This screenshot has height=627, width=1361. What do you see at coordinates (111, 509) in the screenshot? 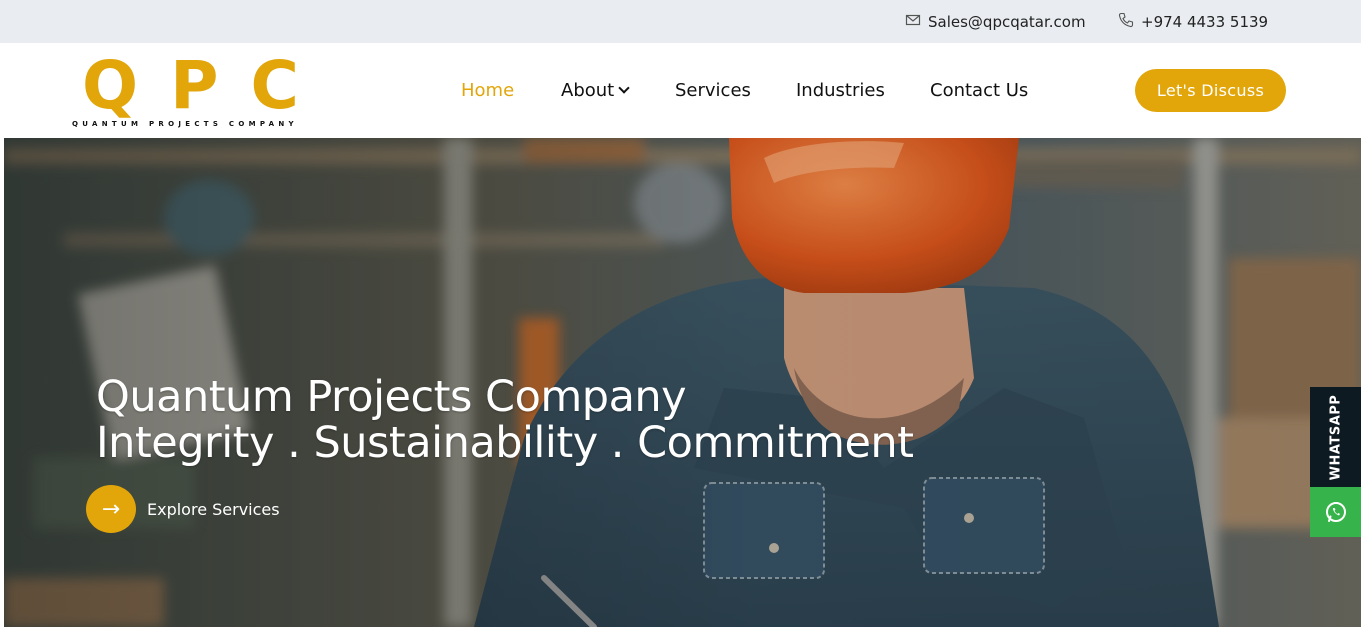
I see `arrow-right-icon: →` at bounding box center [111, 509].